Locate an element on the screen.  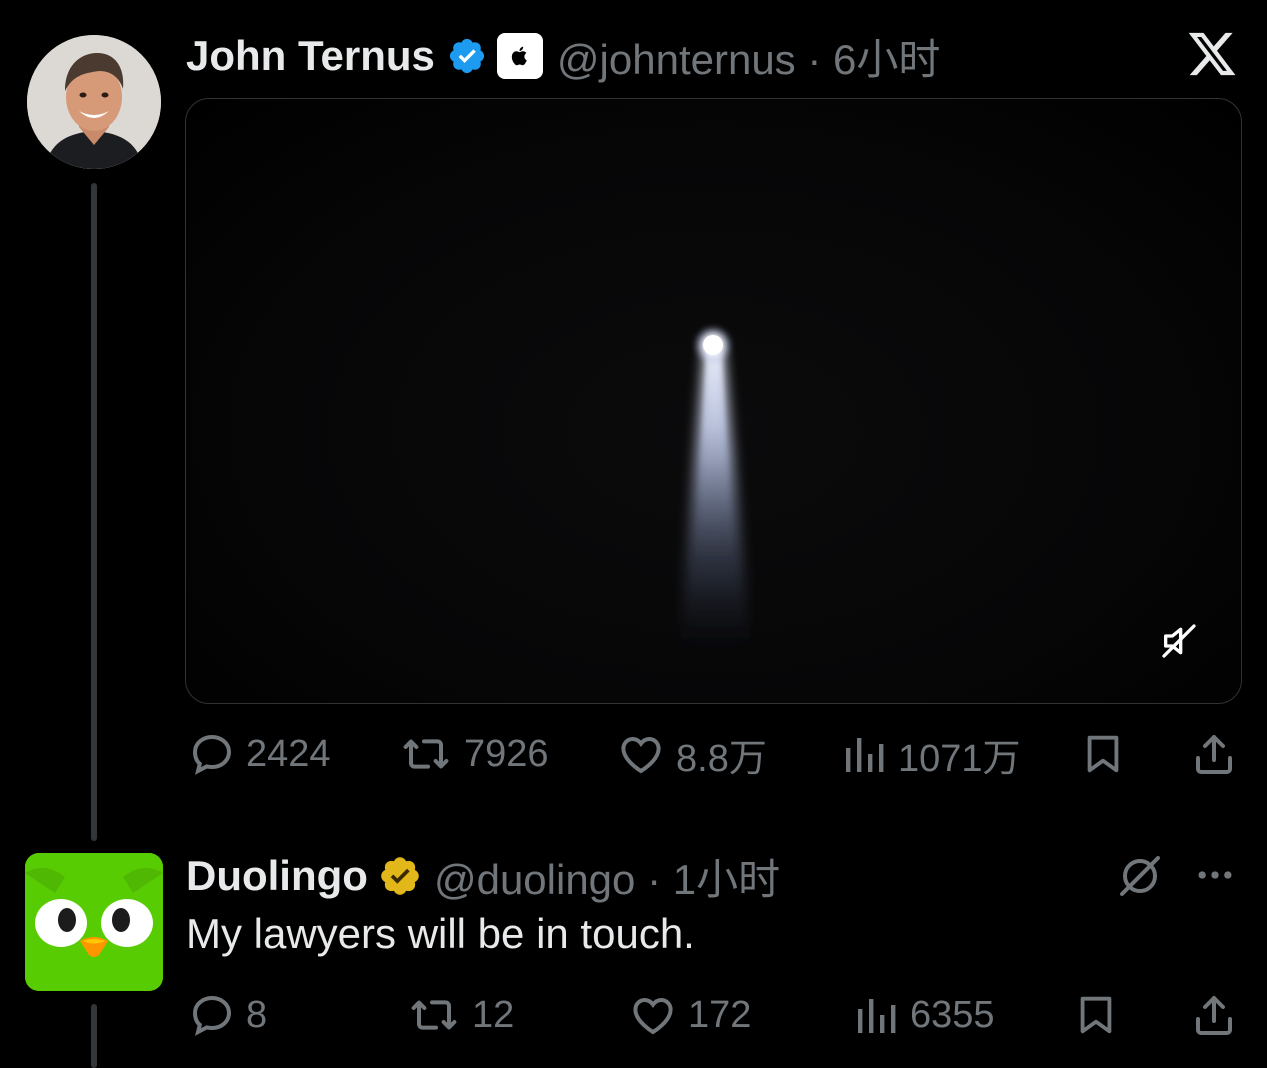
reply-header: Duolingo @duolingo · 1小时 is located at coordinates (483, 876).